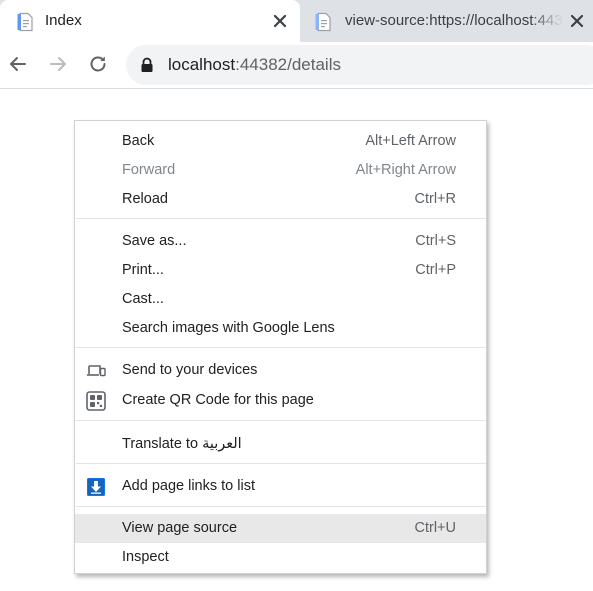  I want to click on url-host: localhost, so click(202, 64).